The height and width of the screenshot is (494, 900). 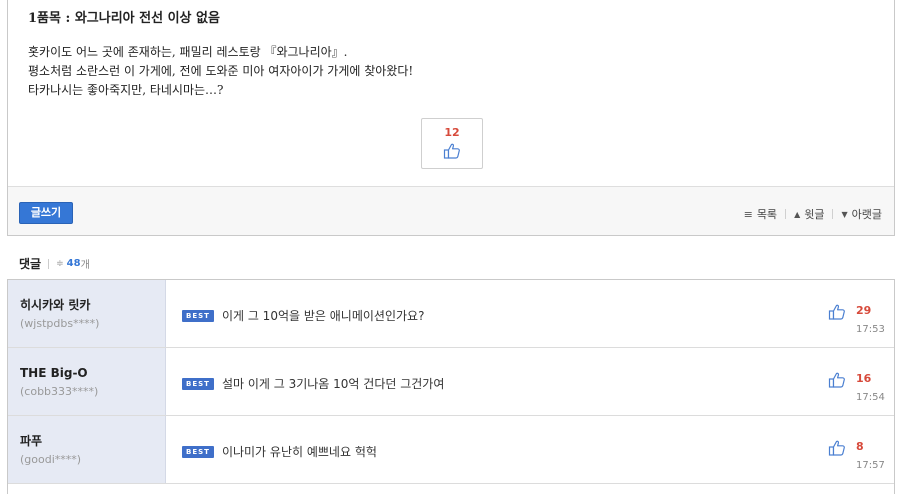 I want to click on comment-author-name: THE Big-O, so click(x=92, y=373).